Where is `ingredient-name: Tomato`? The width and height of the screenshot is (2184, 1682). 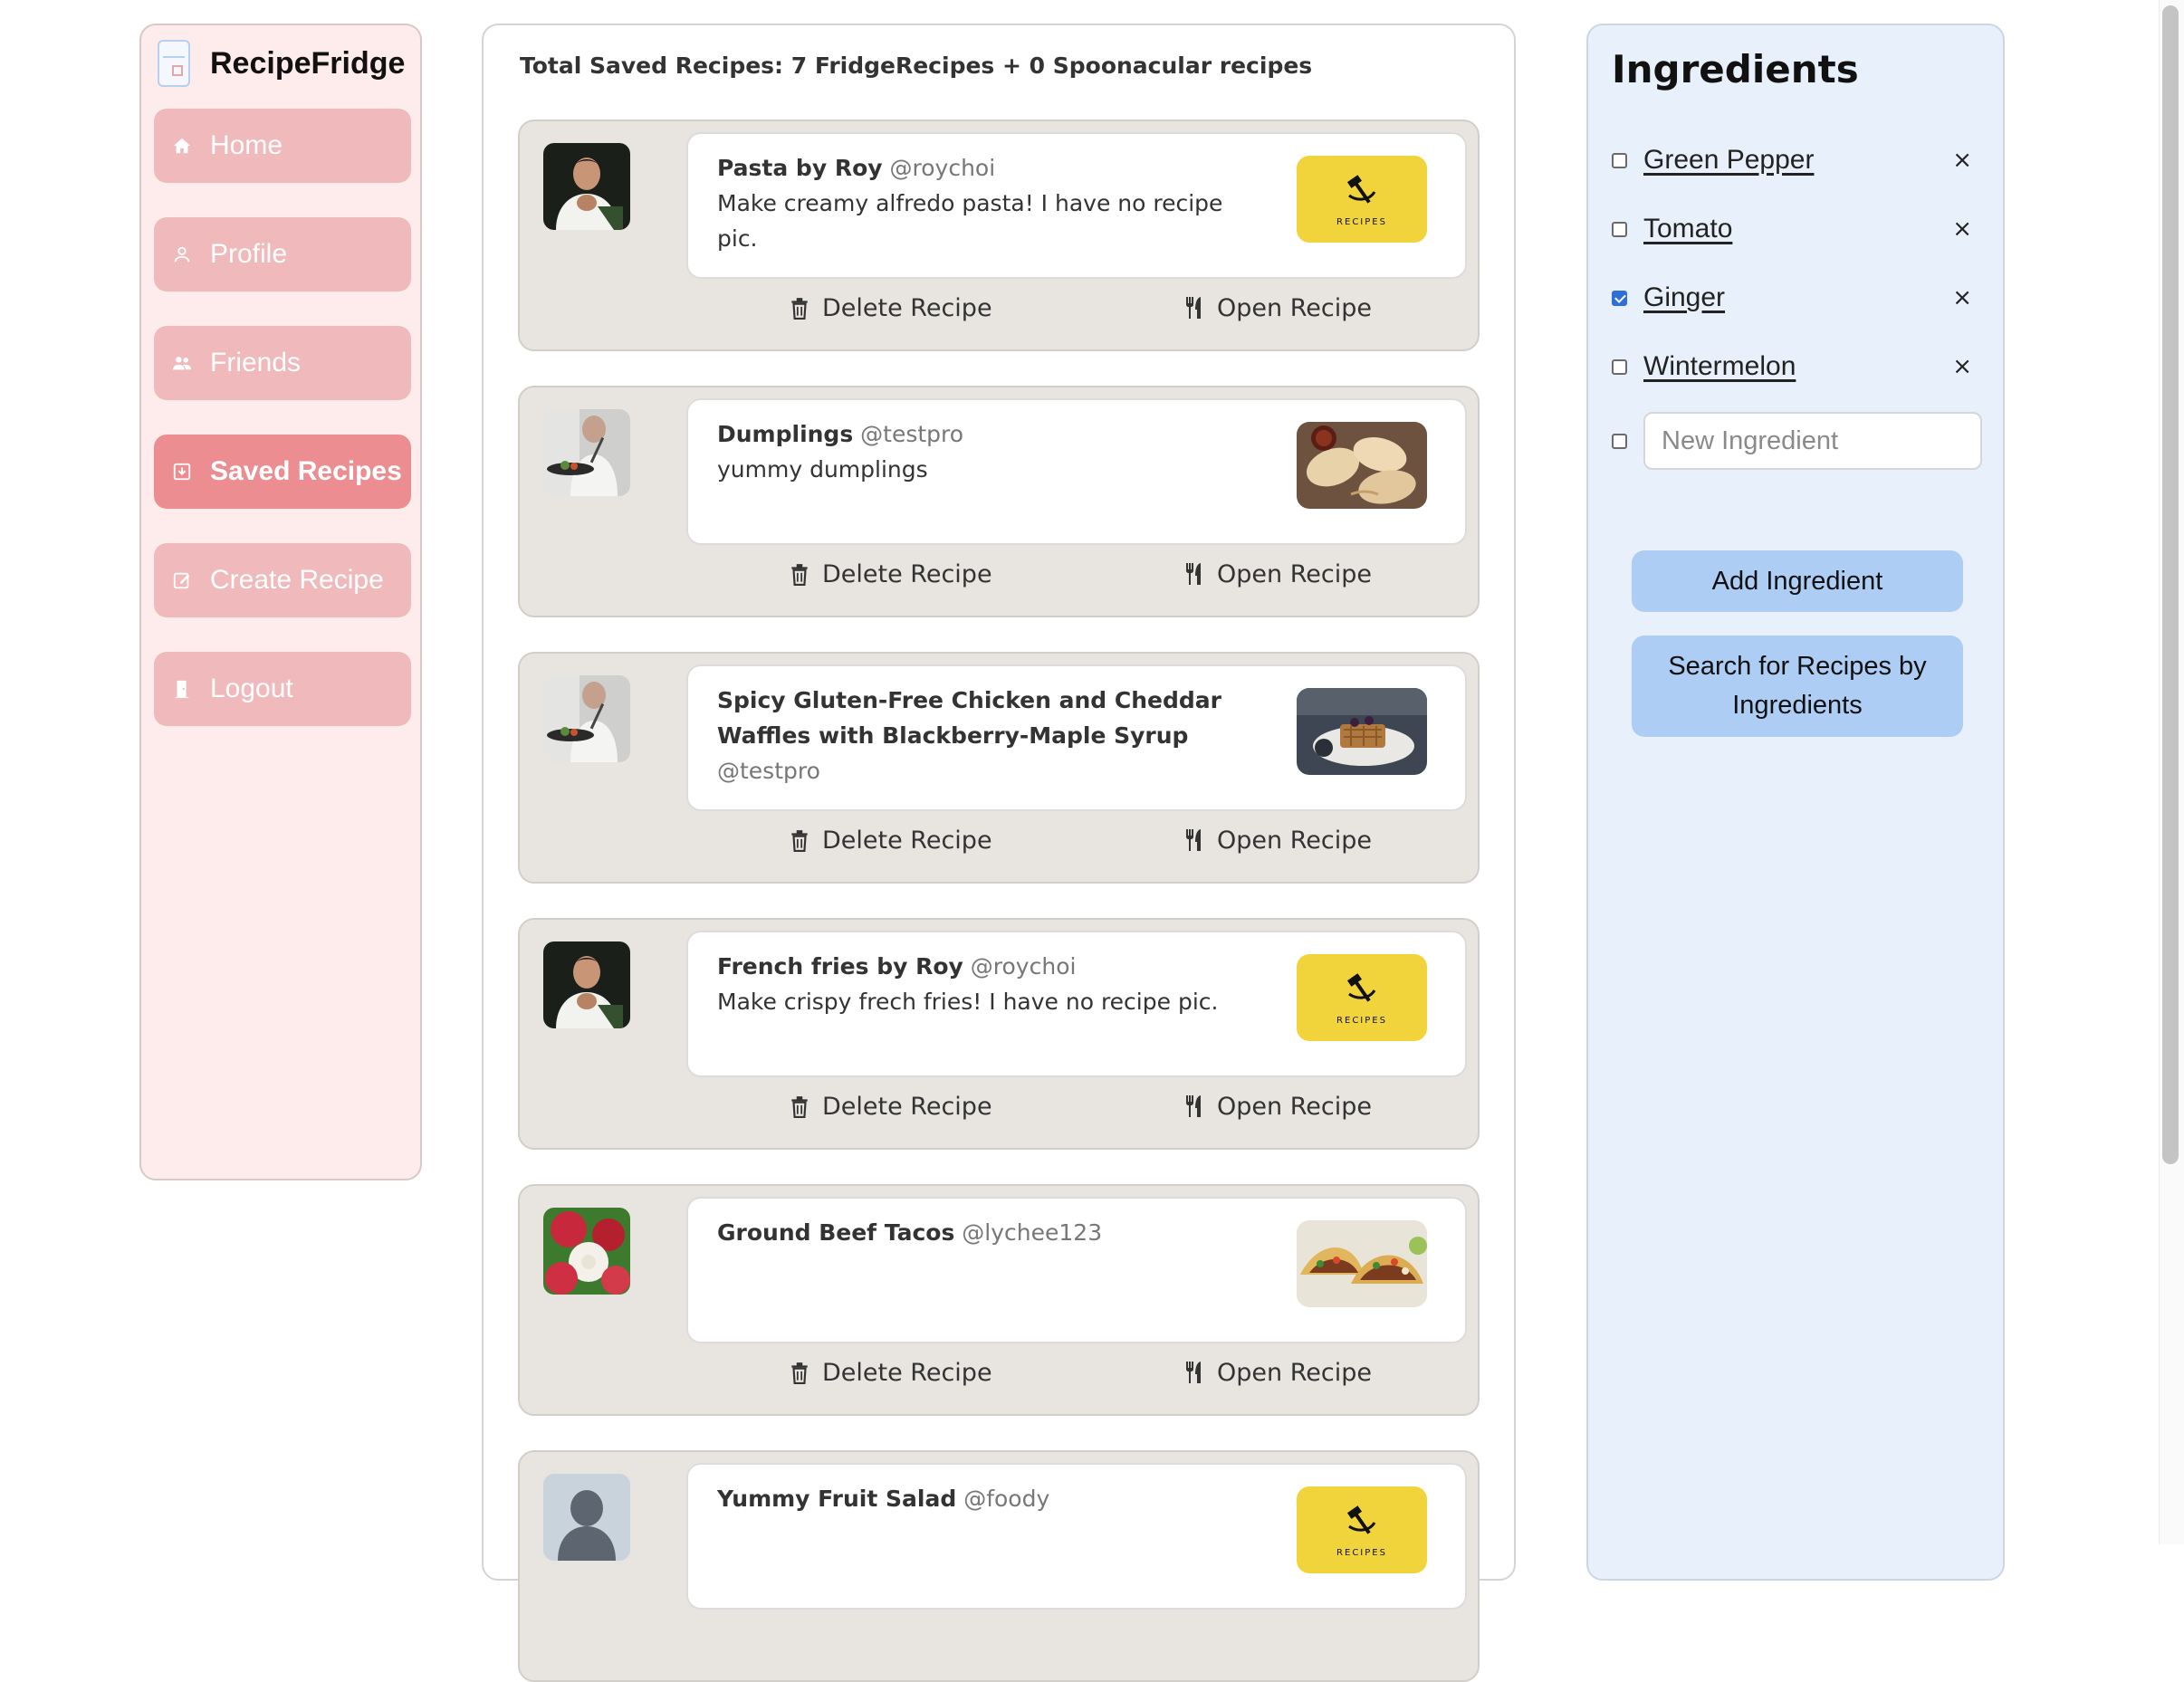
ingredient-name: Tomato is located at coordinates (1687, 229).